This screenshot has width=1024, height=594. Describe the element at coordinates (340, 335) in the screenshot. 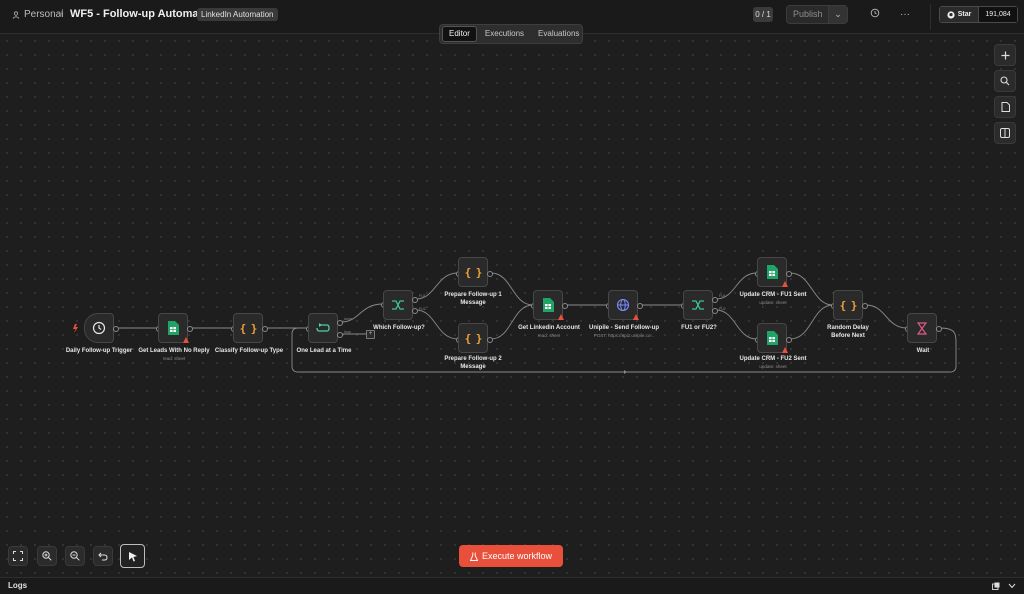

I see `output-port-loop` at that location.